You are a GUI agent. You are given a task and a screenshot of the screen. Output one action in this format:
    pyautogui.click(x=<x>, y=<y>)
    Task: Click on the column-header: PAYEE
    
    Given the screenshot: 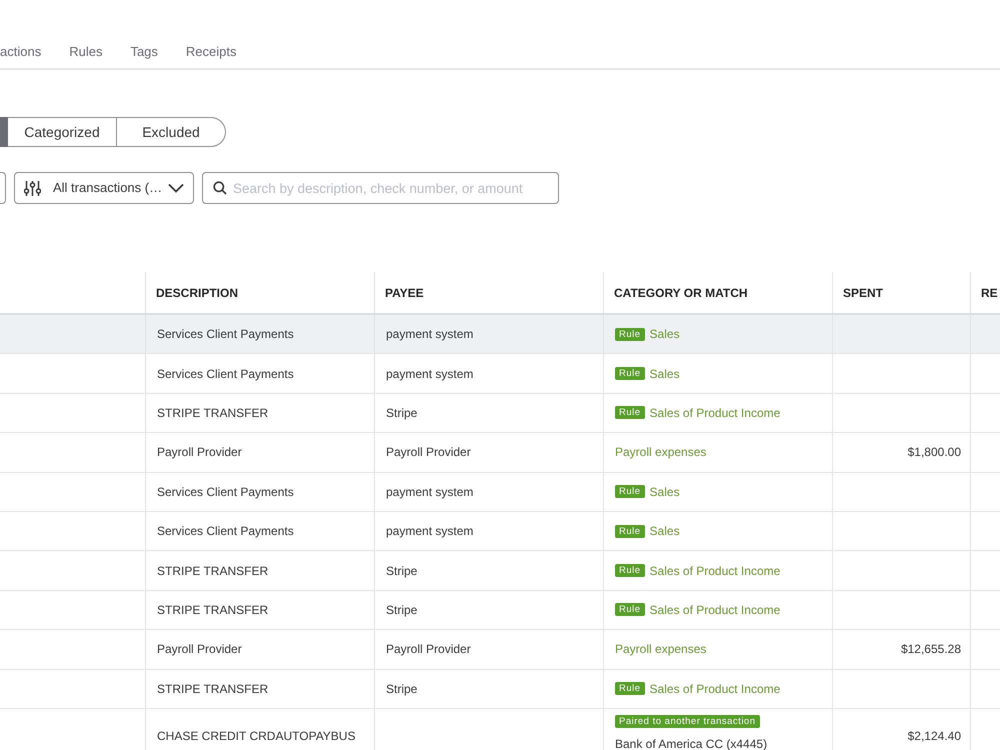 What is the action you would take?
    pyautogui.click(x=489, y=292)
    